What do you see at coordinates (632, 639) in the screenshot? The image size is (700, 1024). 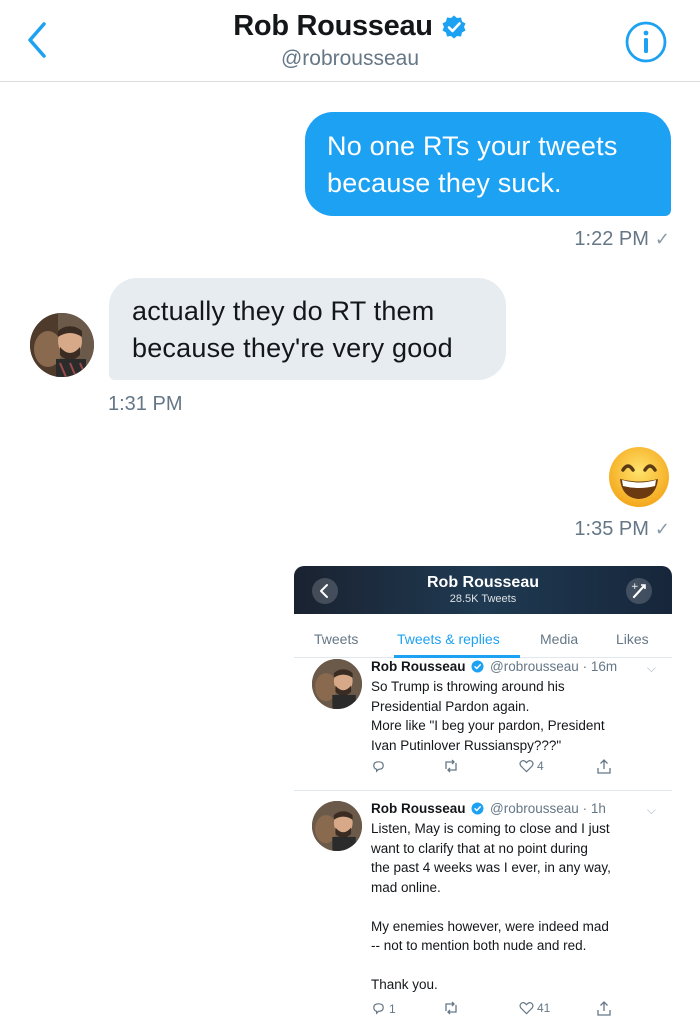 I see `tab-likes: Likes` at bounding box center [632, 639].